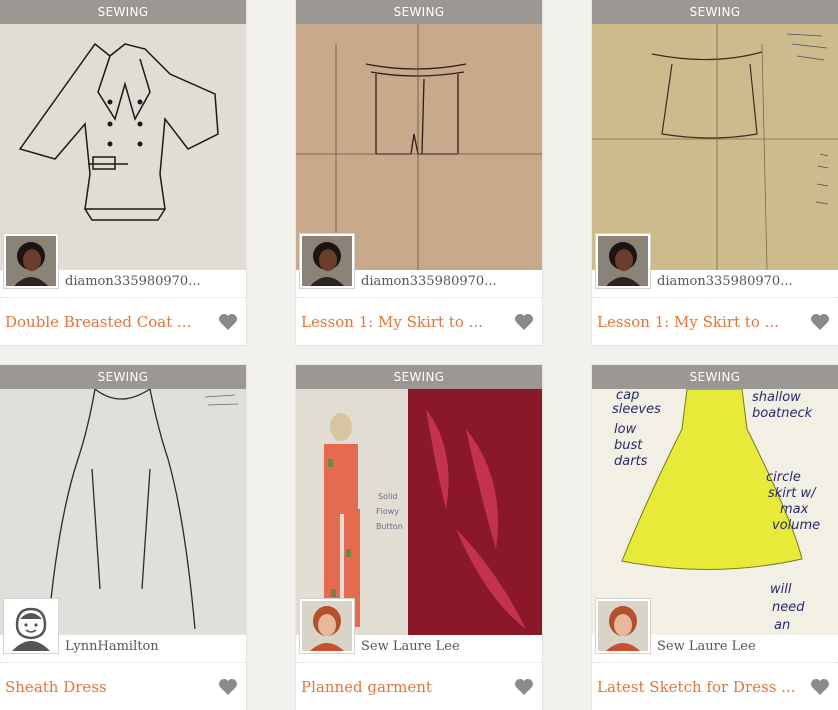  Describe the element at coordinates (628, 445) in the screenshot. I see `sketch-note: bust` at that location.